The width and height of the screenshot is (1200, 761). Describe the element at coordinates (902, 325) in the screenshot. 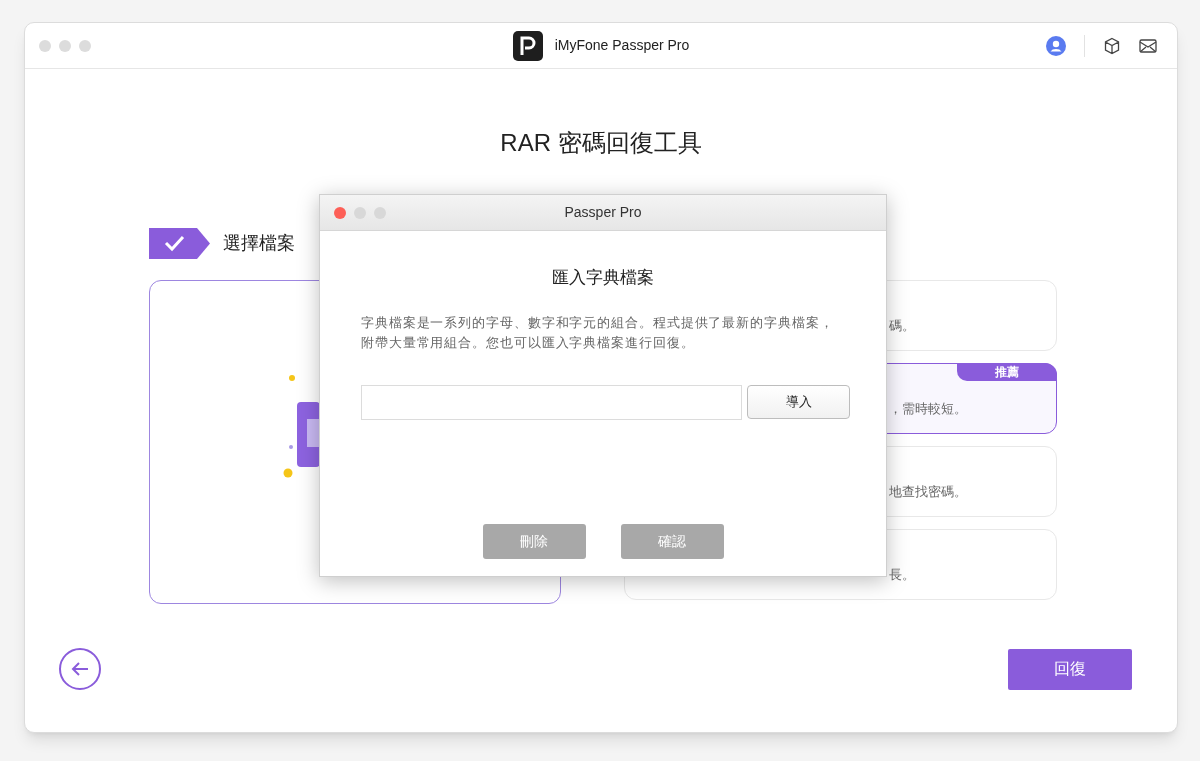

I see `option-description: 碼。` at that location.